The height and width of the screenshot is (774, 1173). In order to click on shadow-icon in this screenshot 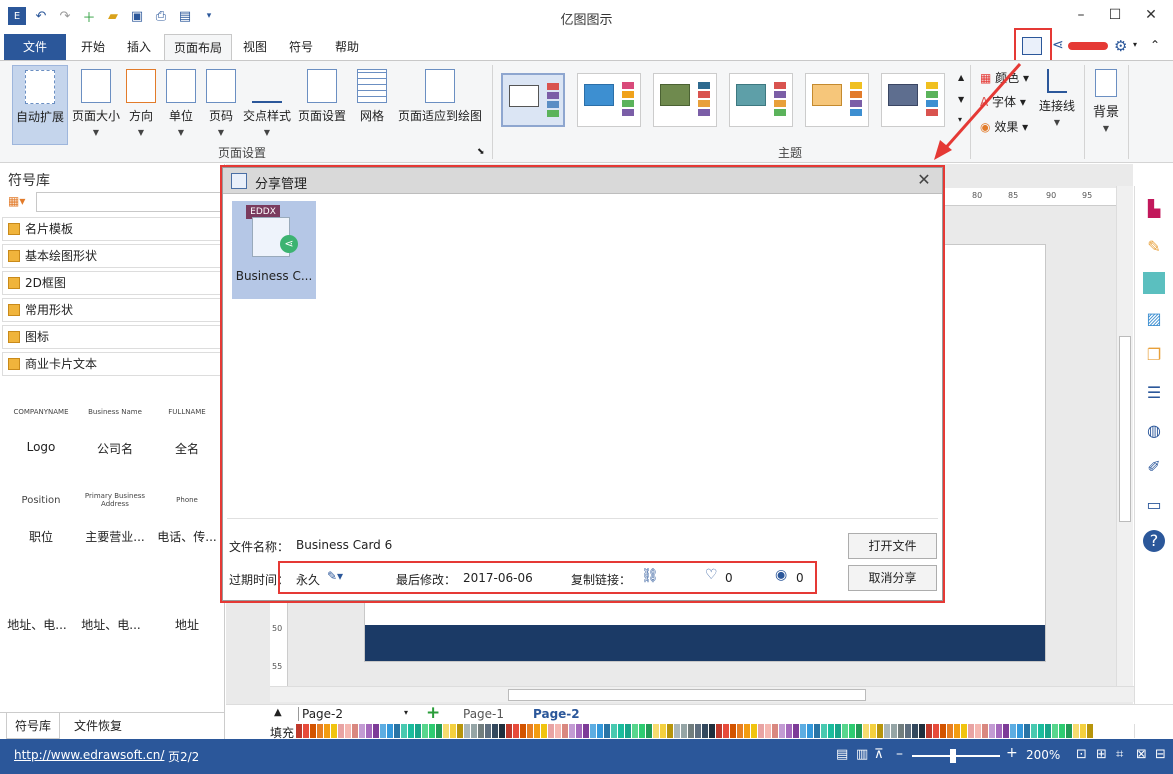, I will do `click(1154, 283)`.